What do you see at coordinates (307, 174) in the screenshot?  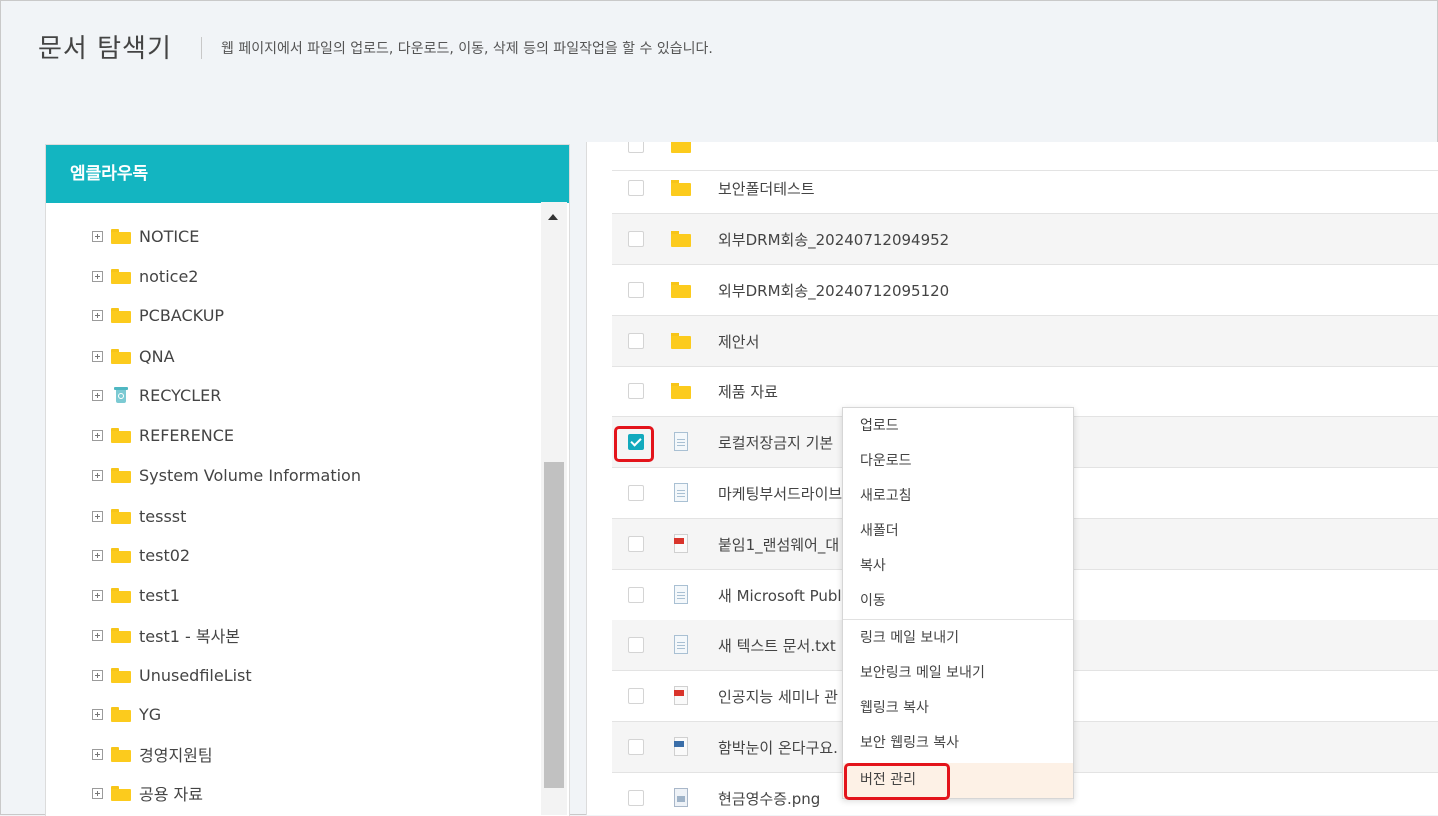 I see `tree-root-header: 엠클라우독` at bounding box center [307, 174].